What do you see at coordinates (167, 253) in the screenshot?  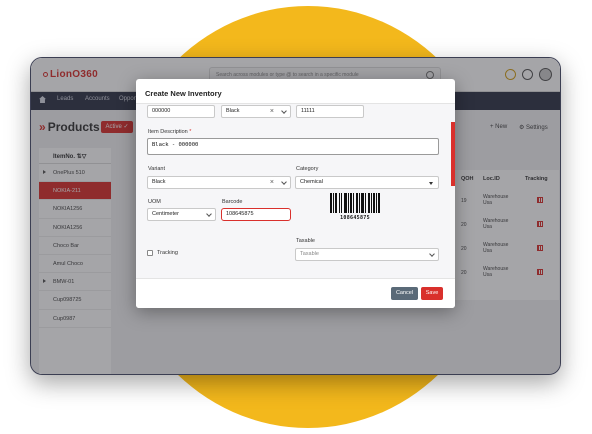 I see `tracking-label: Tracking` at bounding box center [167, 253].